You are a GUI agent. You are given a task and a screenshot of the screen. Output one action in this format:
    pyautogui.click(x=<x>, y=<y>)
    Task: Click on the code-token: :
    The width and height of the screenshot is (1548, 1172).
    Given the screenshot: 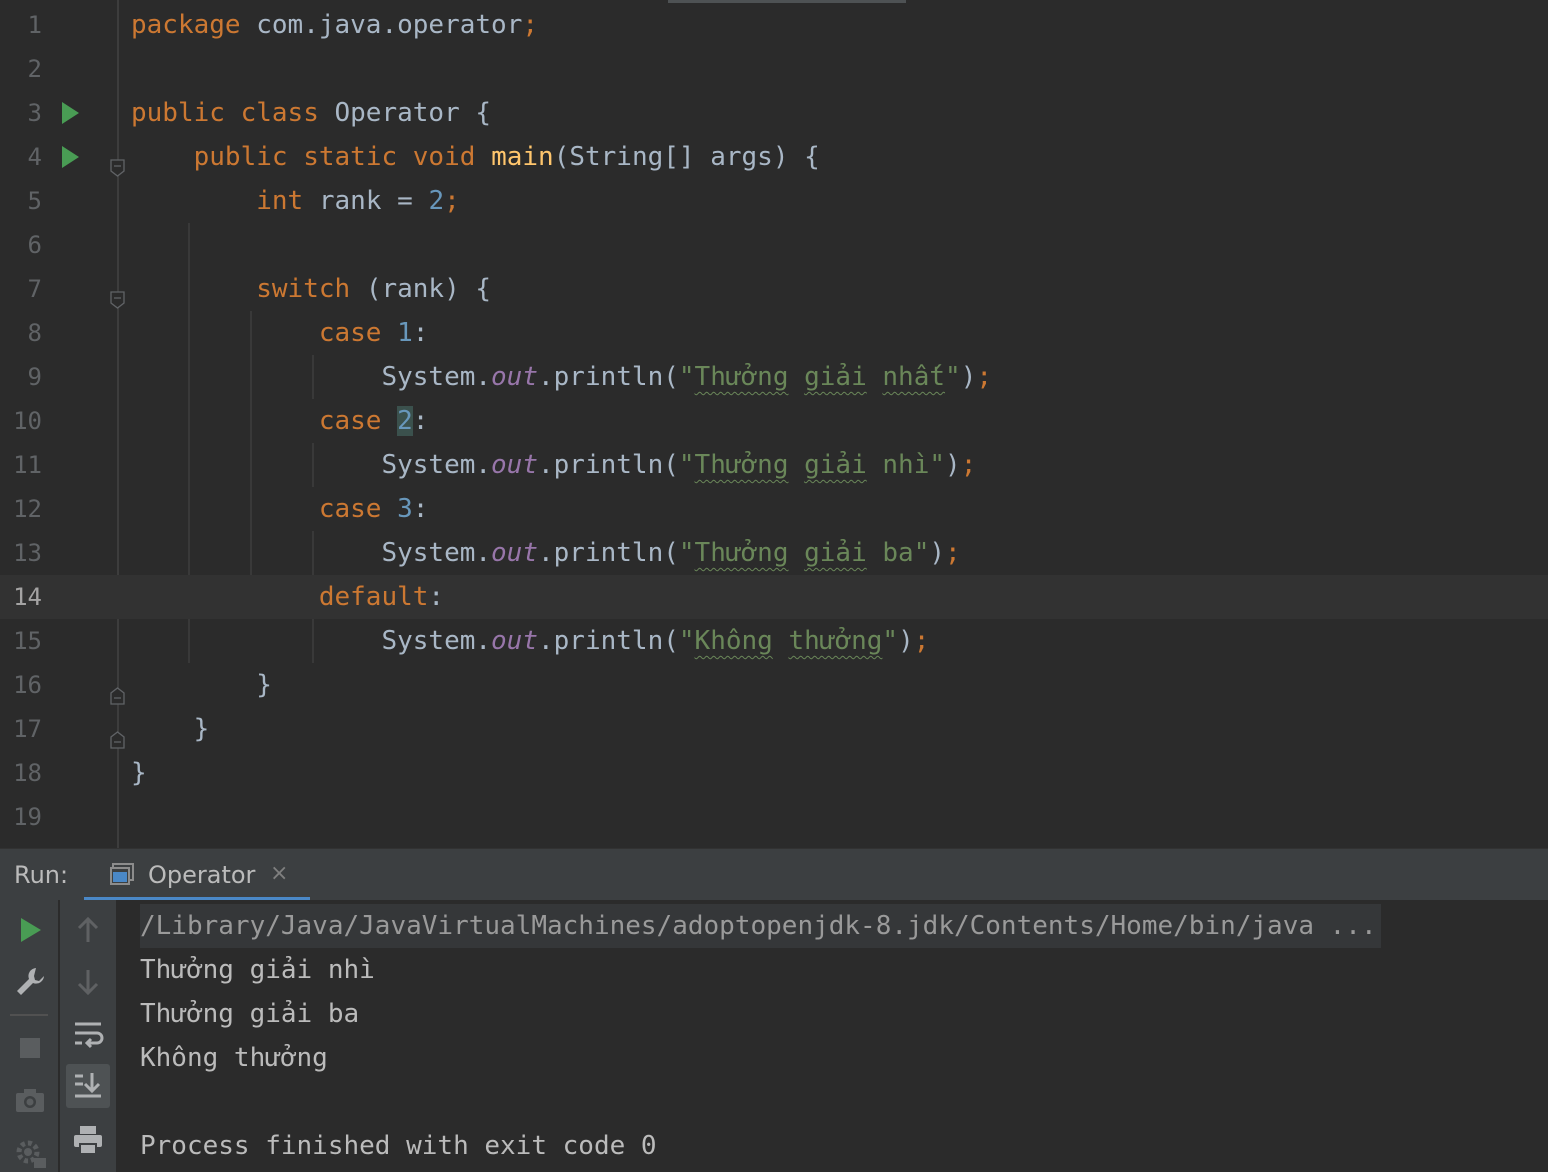 What is the action you would take?
    pyautogui.click(x=420, y=509)
    